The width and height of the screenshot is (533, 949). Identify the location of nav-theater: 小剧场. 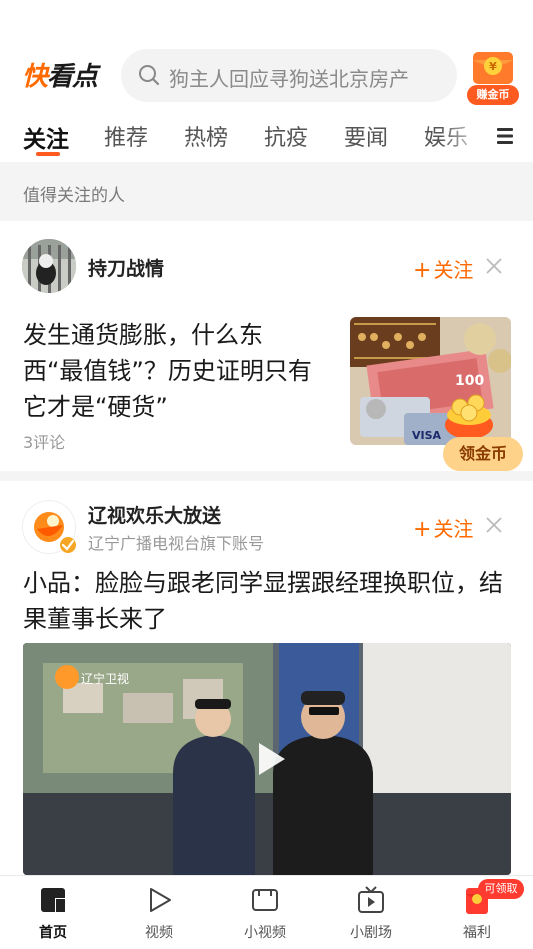
(371, 912).